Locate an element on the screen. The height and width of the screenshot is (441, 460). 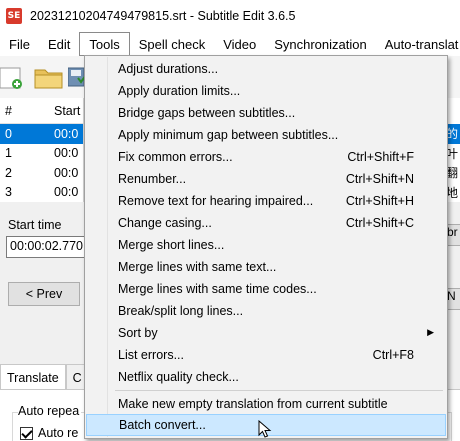
row-number: 0 is located at coordinates (8, 133).